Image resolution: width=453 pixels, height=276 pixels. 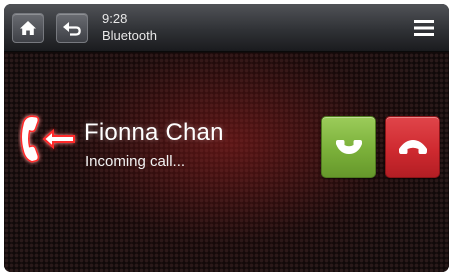 What do you see at coordinates (154, 132) in the screenshot?
I see `caller-name: Fionna Chan` at bounding box center [154, 132].